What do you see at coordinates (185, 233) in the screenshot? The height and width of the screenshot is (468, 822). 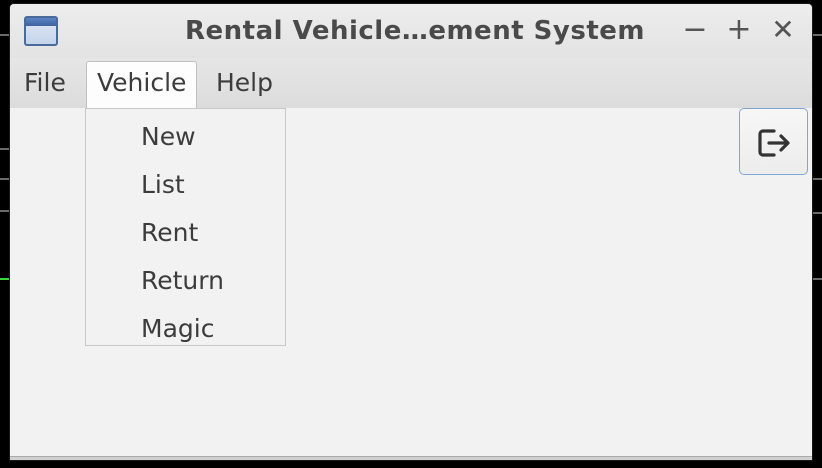 I see `menu-item-rent: Rent` at bounding box center [185, 233].